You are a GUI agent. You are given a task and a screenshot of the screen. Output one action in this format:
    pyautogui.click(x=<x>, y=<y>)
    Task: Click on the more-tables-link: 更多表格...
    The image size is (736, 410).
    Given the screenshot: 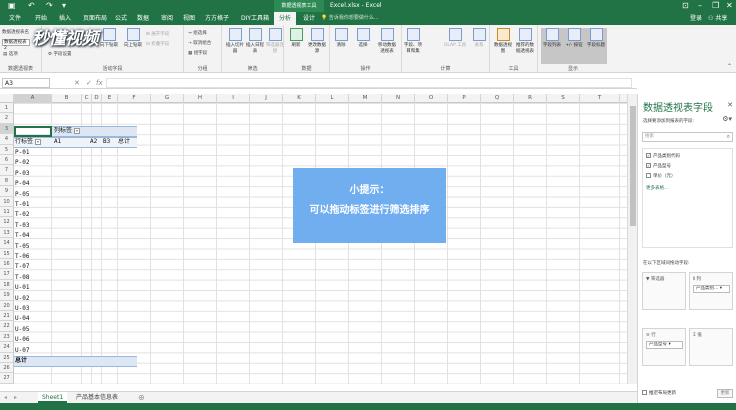 What is the action you would take?
    pyautogui.click(x=657, y=188)
    